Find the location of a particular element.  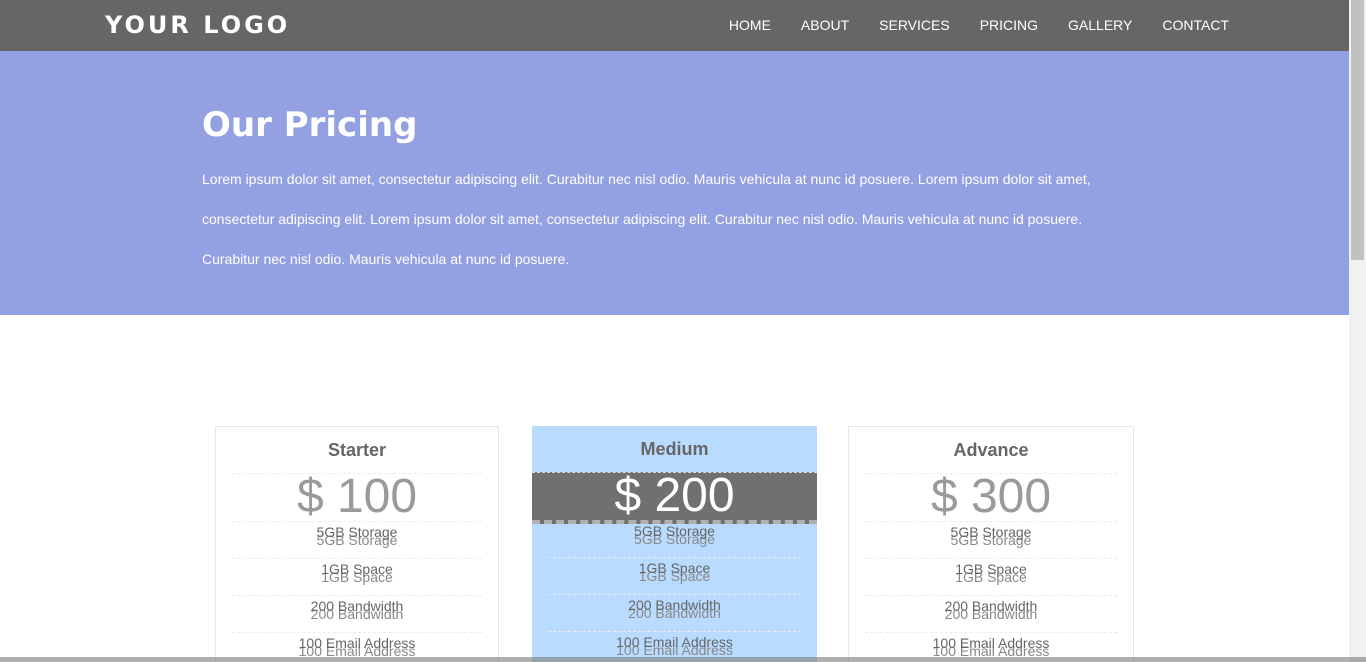

logo: YOUR LOGO is located at coordinates (197, 25).